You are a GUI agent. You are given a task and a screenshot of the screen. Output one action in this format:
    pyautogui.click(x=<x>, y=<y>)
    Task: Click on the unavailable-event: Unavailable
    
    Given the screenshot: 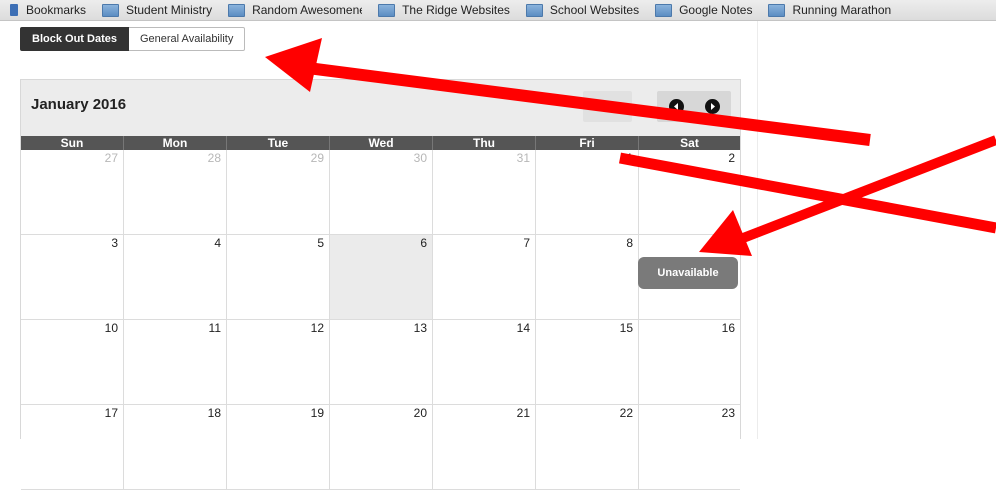 What is the action you would take?
    pyautogui.click(x=688, y=273)
    